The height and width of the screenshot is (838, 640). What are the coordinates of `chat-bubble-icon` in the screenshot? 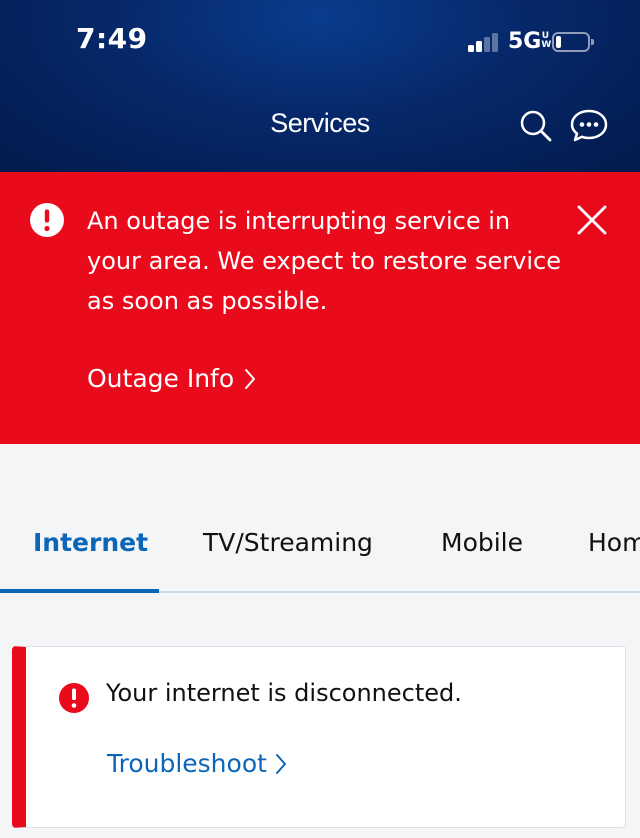 It's located at (589, 125).